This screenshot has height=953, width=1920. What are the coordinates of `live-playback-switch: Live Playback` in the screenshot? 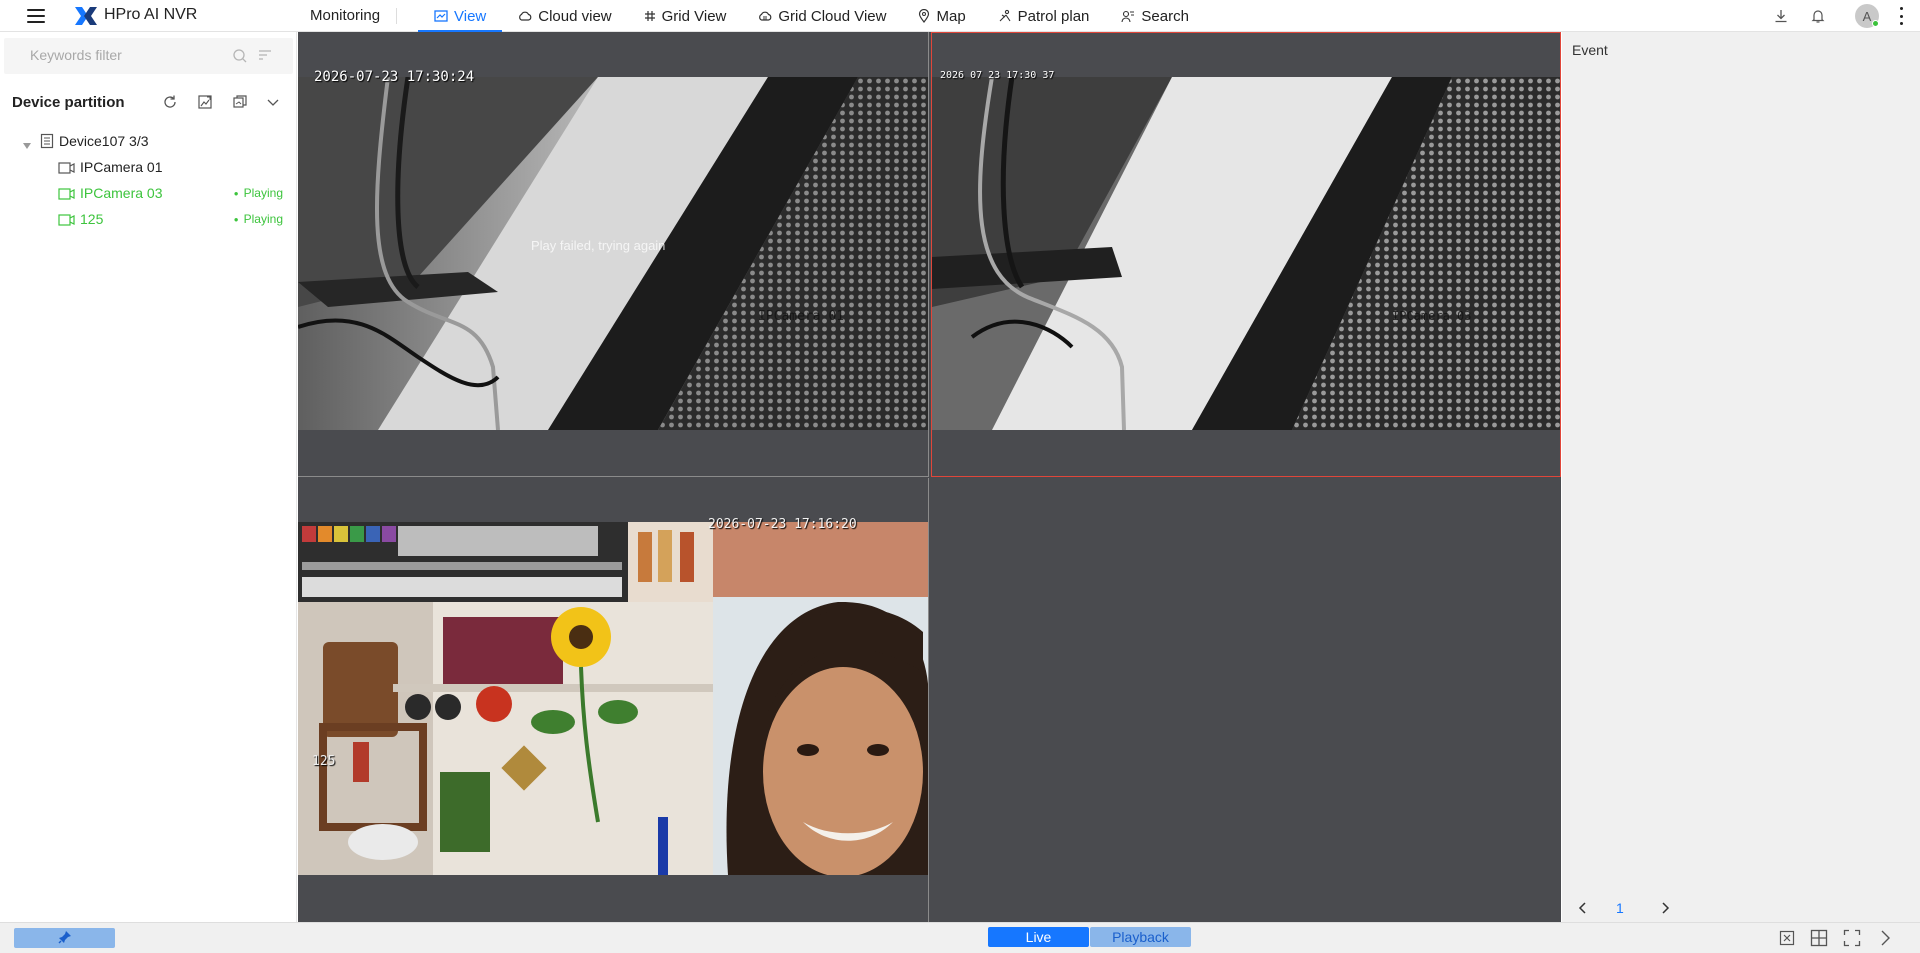 It's located at (1089, 937).